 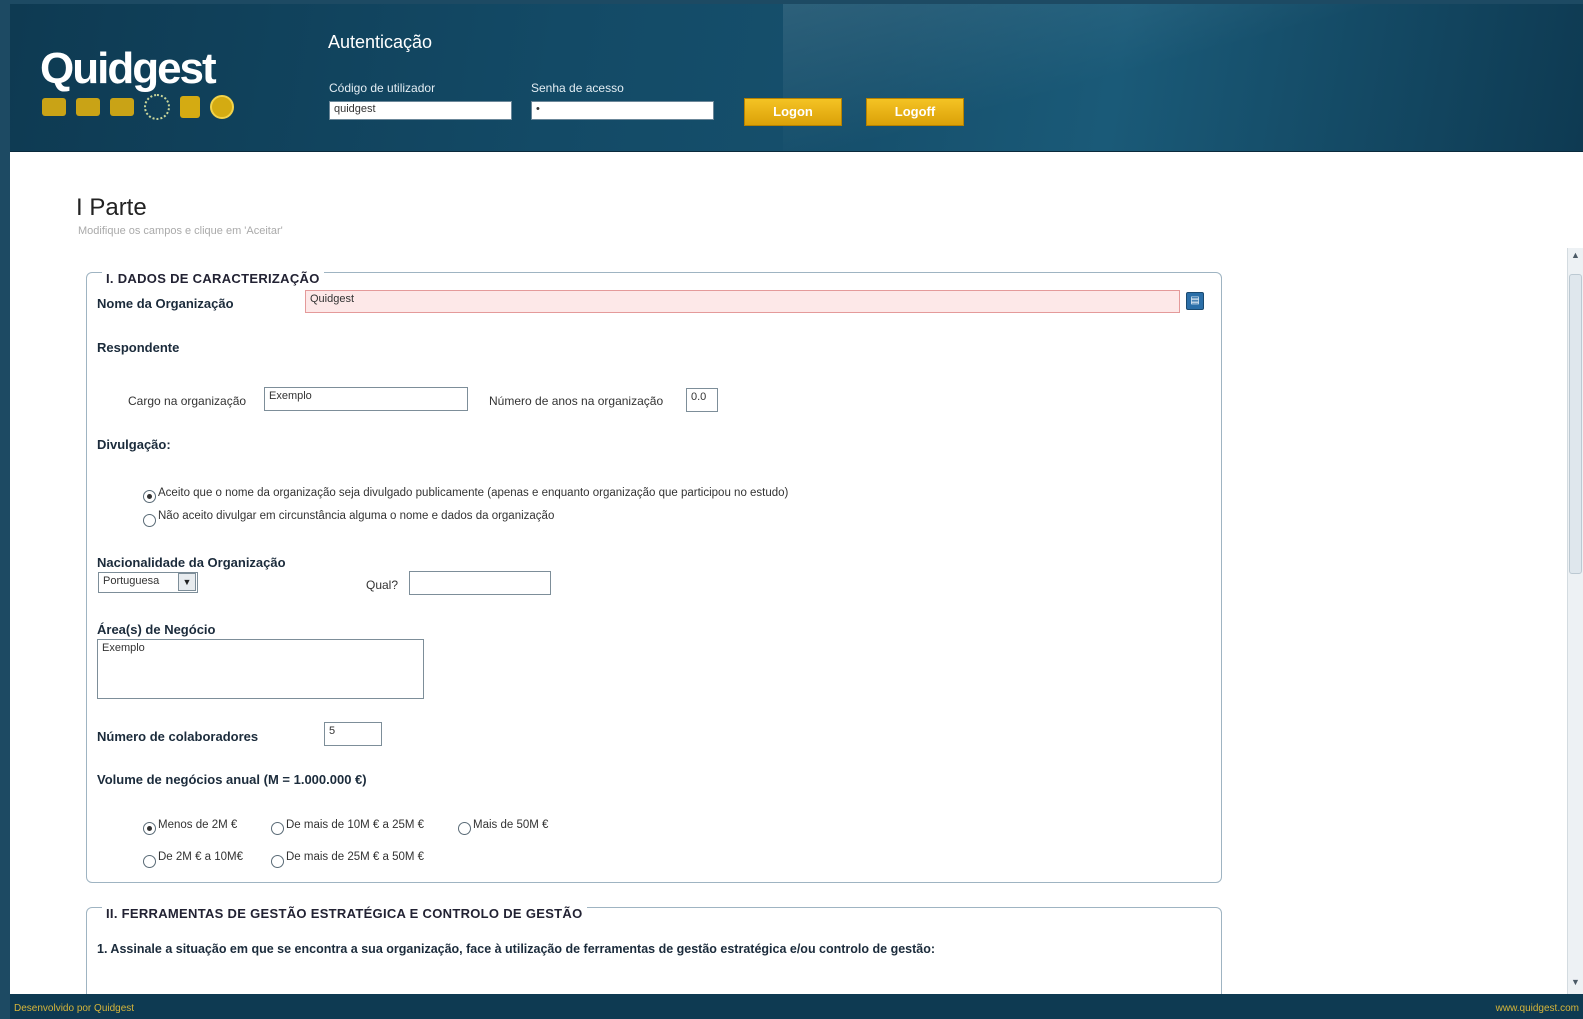 What do you see at coordinates (149, 828) in the screenshot?
I see `volume-radio-lt2m` at bounding box center [149, 828].